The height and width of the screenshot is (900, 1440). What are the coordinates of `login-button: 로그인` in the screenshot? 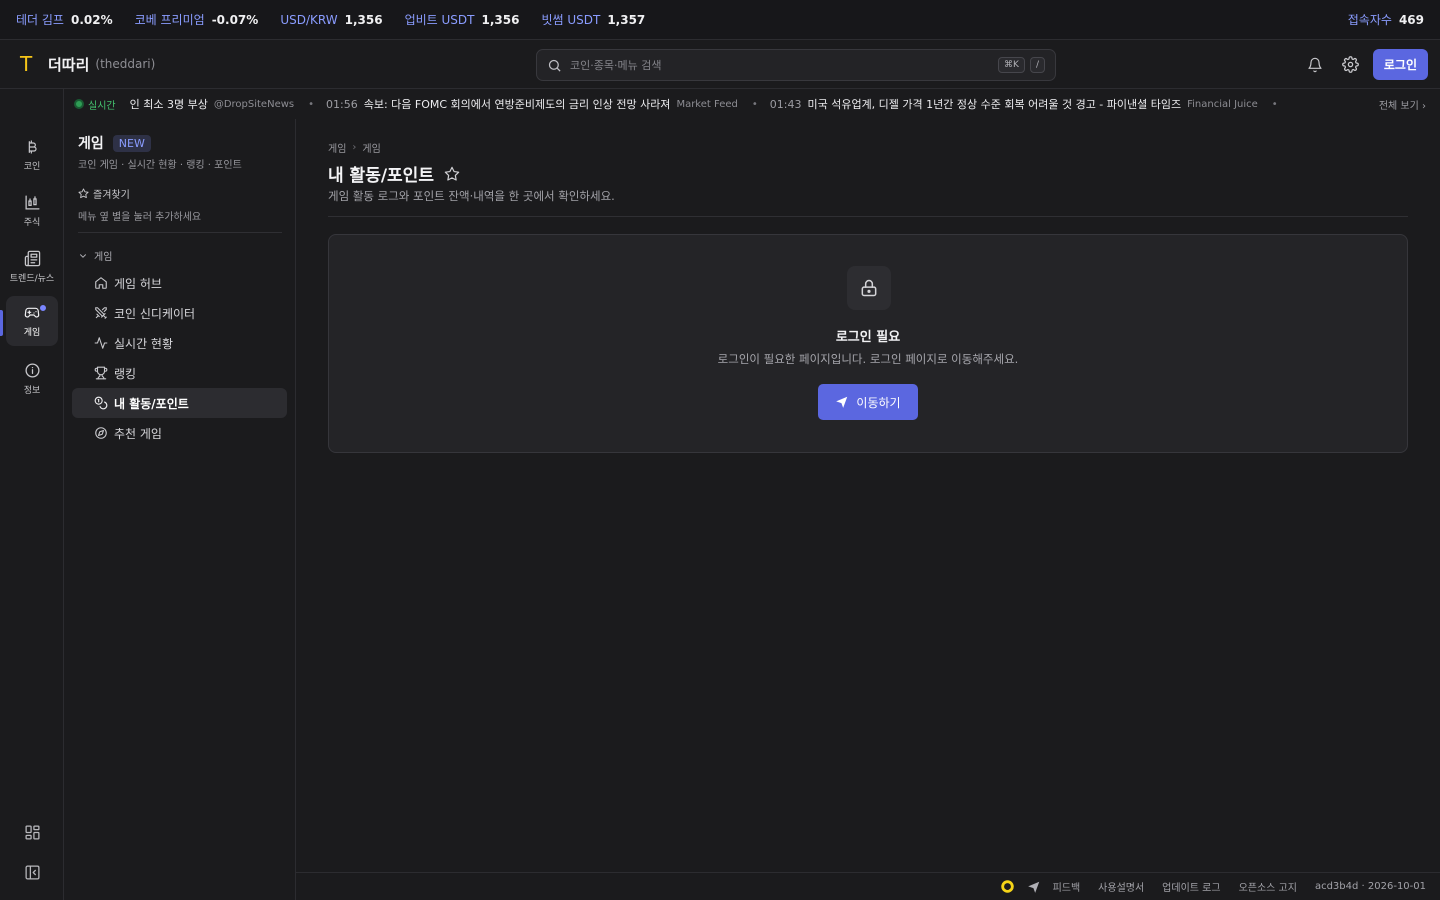 It's located at (1400, 64).